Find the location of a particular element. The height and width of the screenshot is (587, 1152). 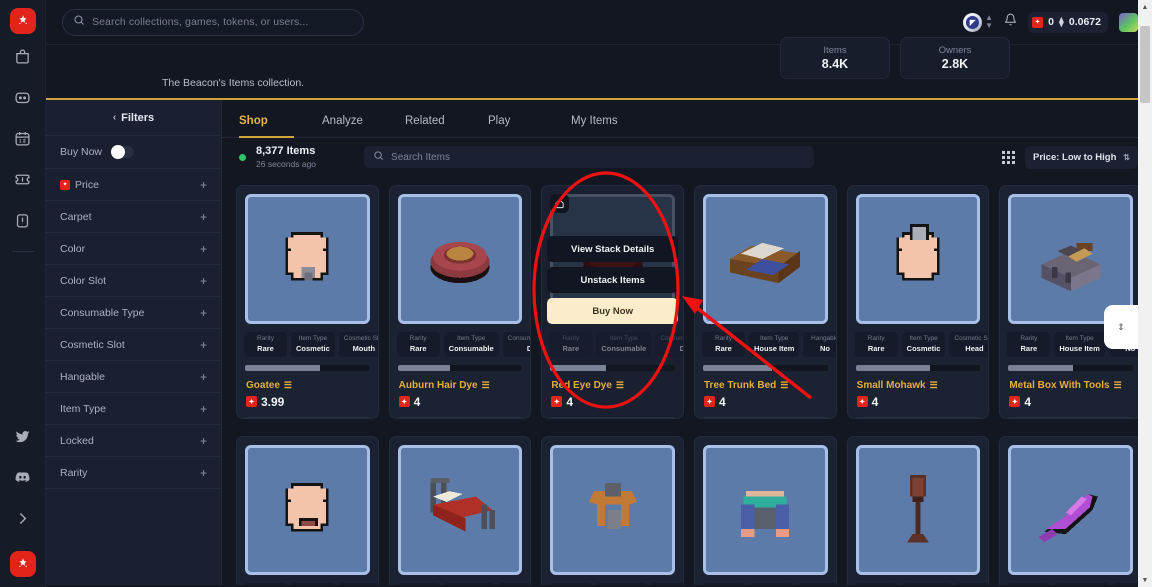

context-menu-item-unstack-items: Unstack Items is located at coordinates (612, 280).